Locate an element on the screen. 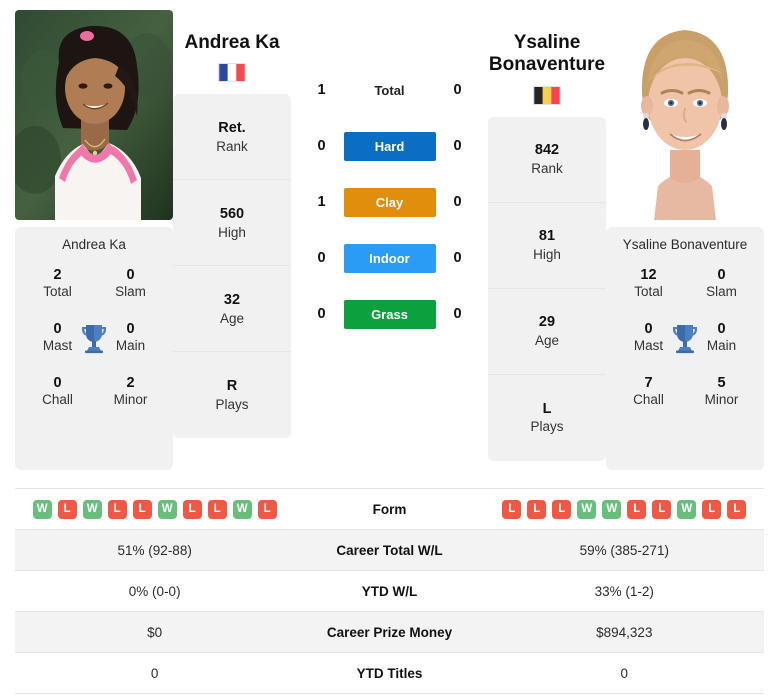 This screenshot has width=779, height=699. surface-badge-indoor: Indoor is located at coordinates (389, 258).